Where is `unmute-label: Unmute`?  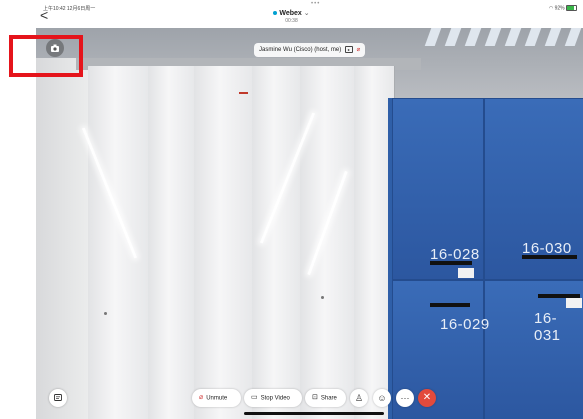
unmute-label: Unmute is located at coordinates (217, 398).